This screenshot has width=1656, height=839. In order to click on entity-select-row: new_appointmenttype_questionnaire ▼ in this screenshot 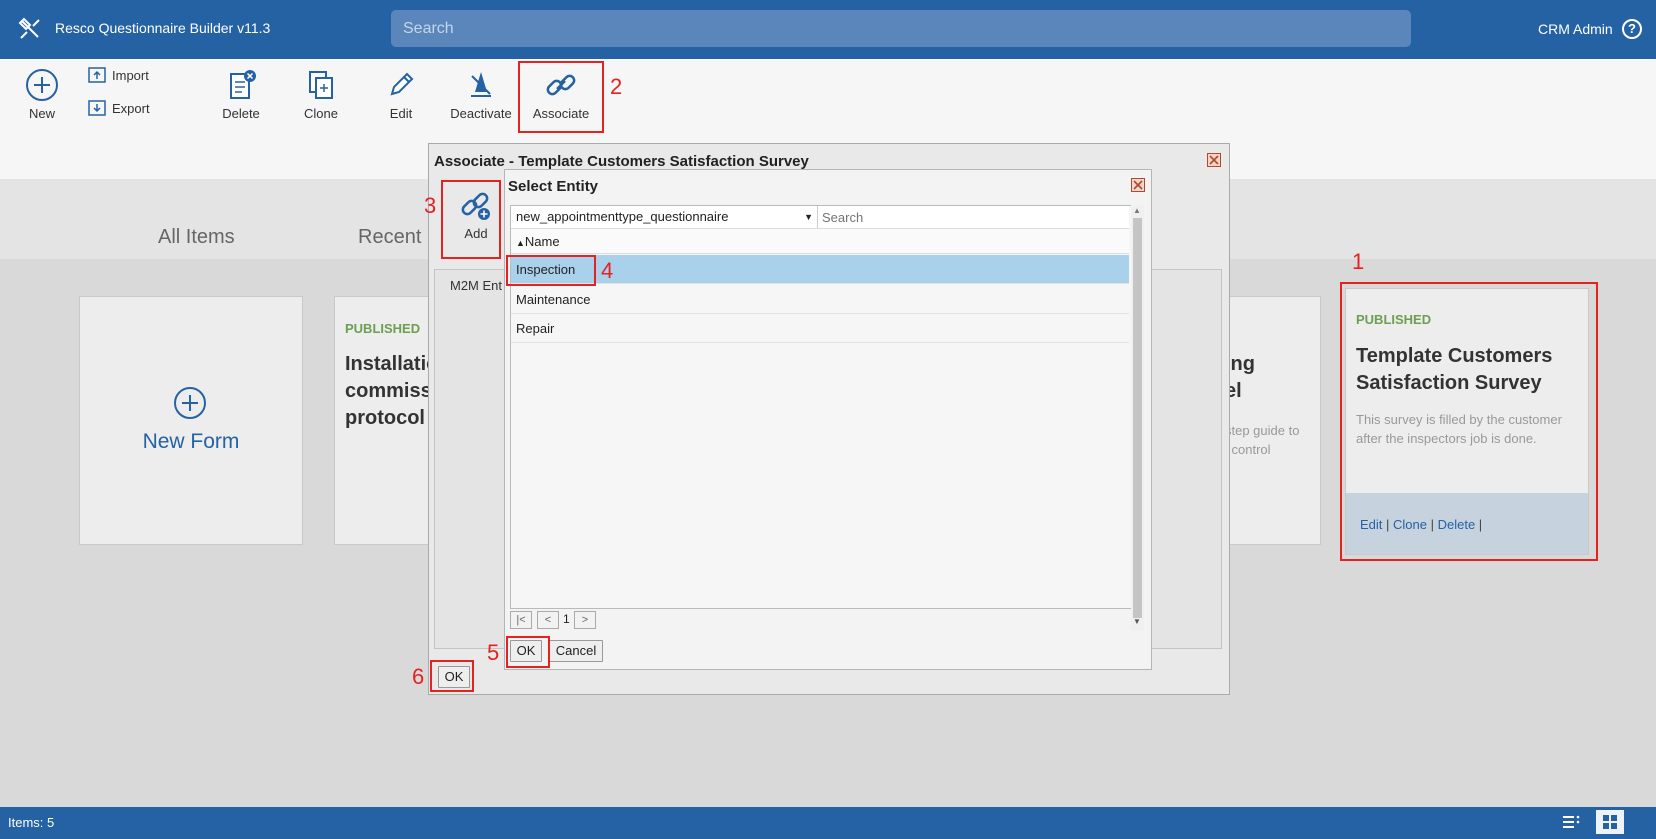, I will do `click(820, 217)`.